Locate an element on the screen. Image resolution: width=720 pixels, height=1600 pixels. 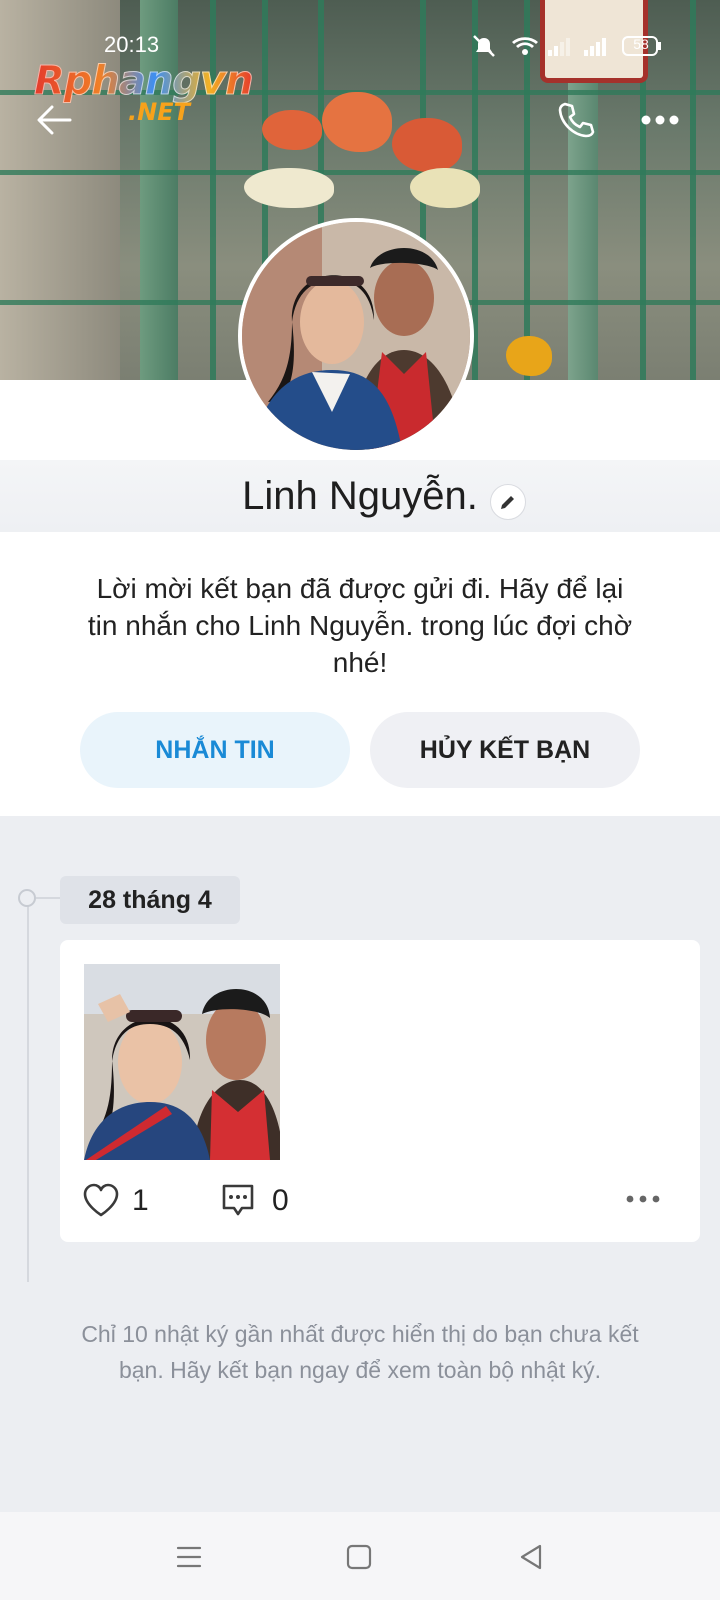
home-square-icon is located at coordinates (359, 1557).